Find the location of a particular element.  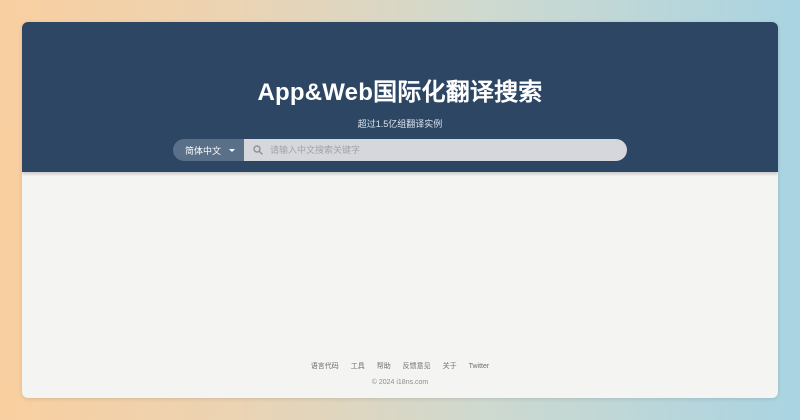

language-select: 简体中文 is located at coordinates (208, 150).